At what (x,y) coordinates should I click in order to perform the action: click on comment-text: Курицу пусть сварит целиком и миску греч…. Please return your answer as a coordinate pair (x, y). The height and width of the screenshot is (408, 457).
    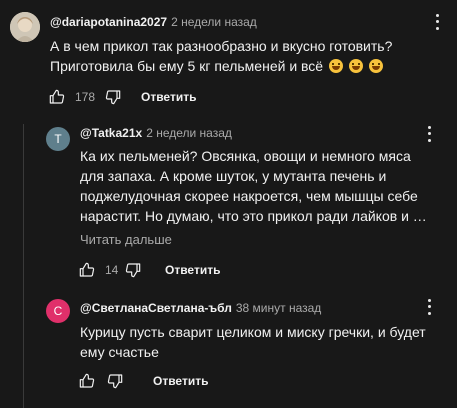
    Looking at the image, I should click on (253, 342).